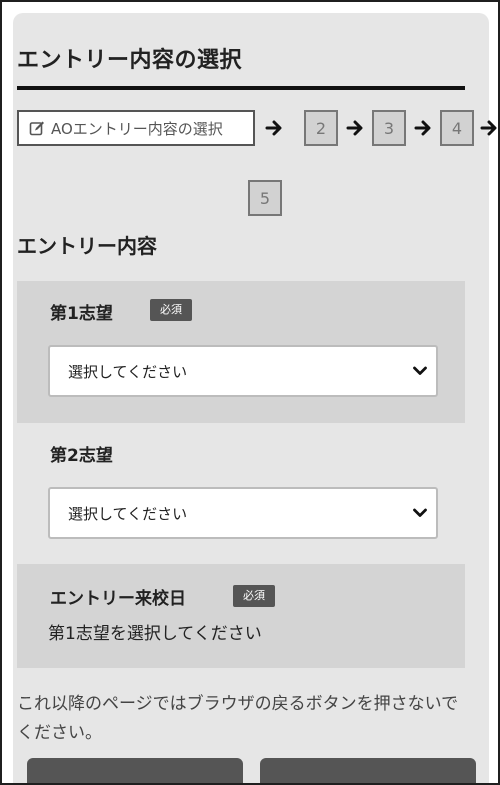 This screenshot has width=500, height=785. I want to click on title-divider, so click(241, 88).